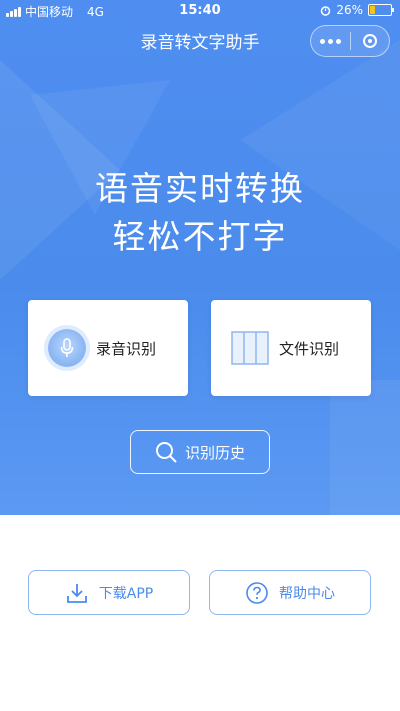  I want to click on help-circle-icon, so click(257, 592).